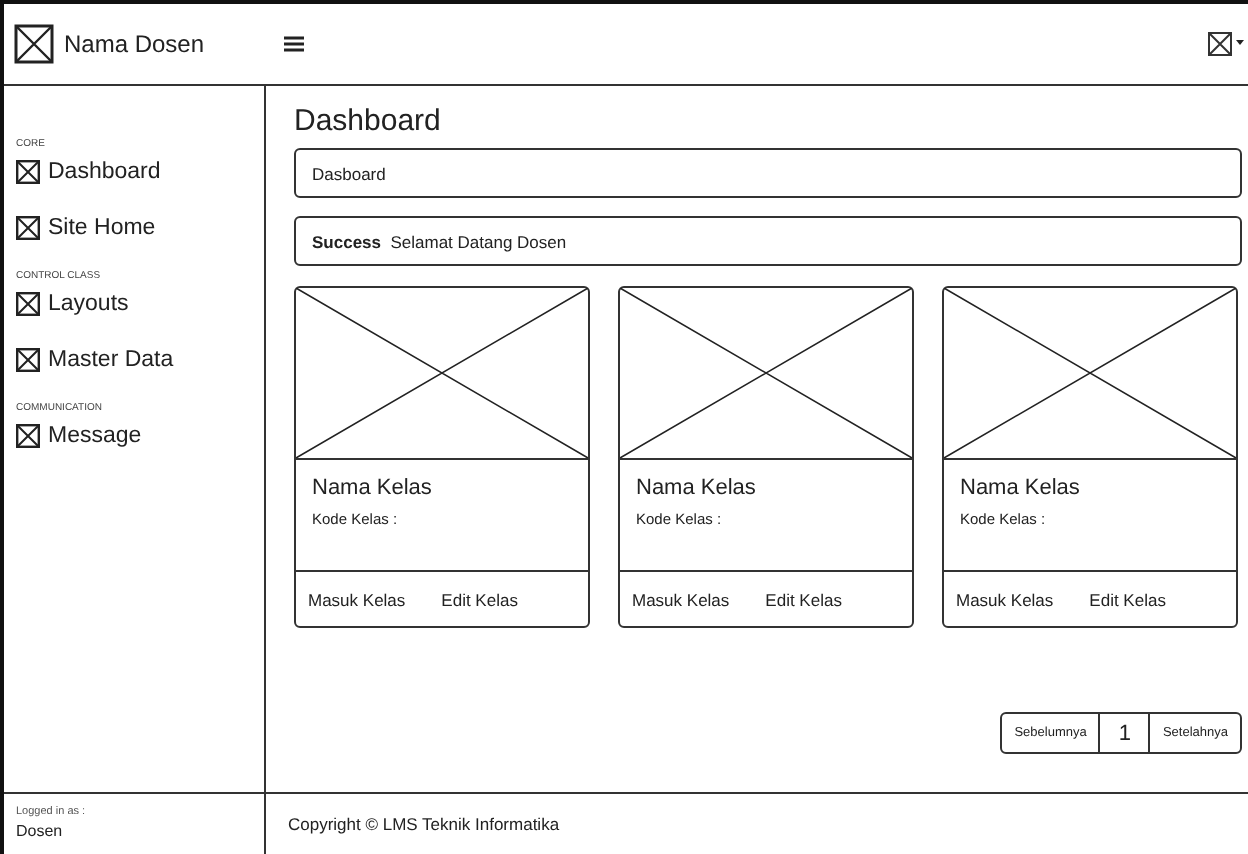 The width and height of the screenshot is (1248, 854). What do you see at coordinates (34, 44) in the screenshot?
I see `logo-placeholder-icon` at bounding box center [34, 44].